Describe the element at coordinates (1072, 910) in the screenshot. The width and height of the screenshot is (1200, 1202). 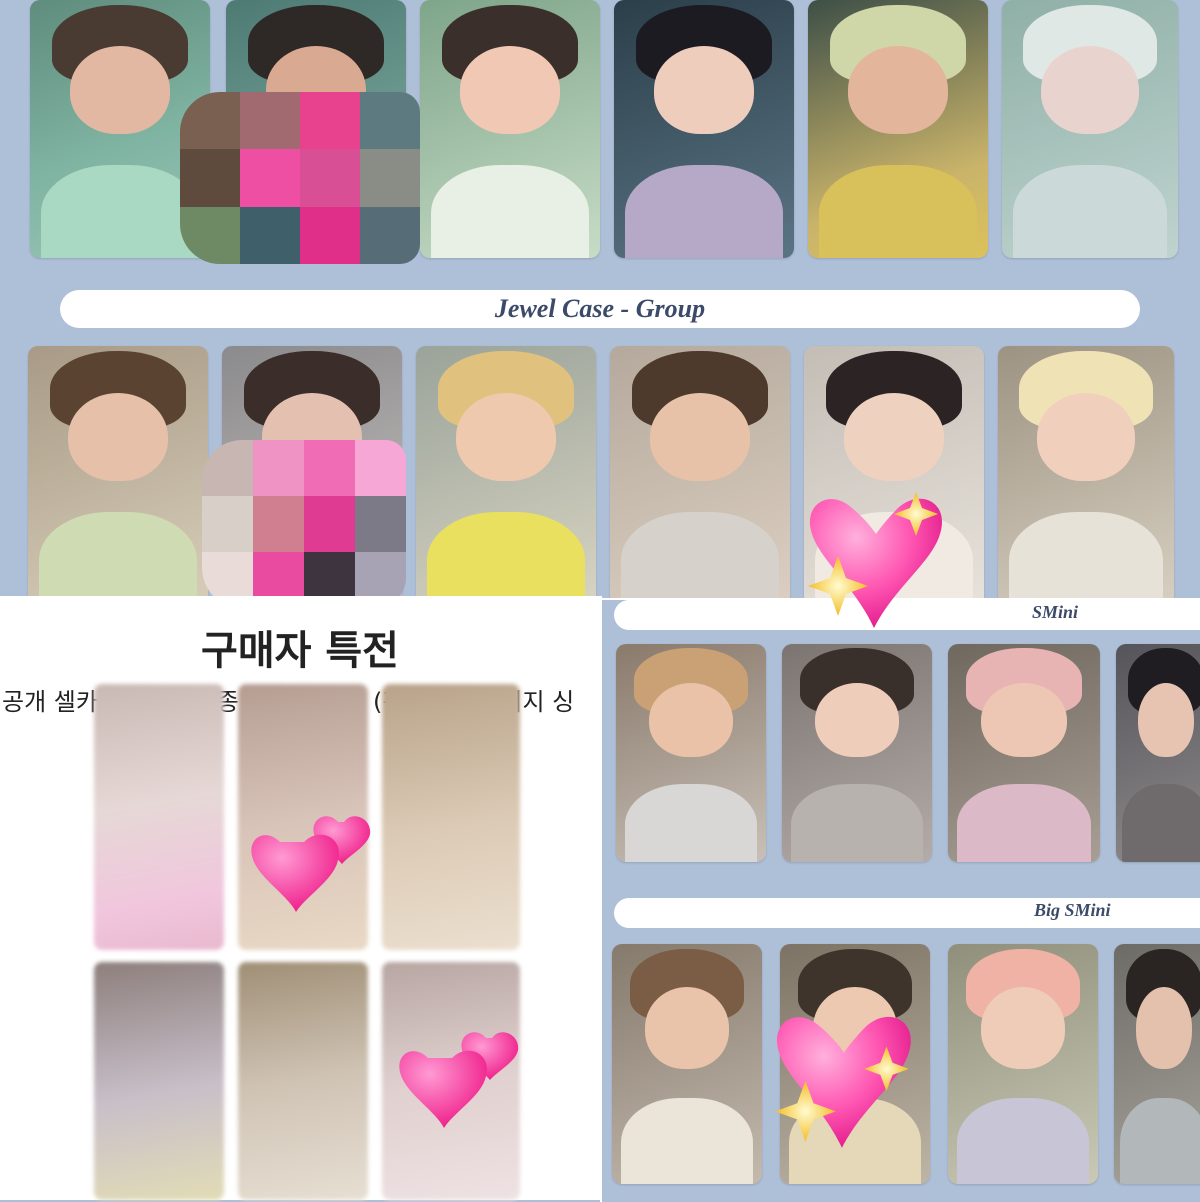
I see `section-label-big-smini: Big SMini` at that location.